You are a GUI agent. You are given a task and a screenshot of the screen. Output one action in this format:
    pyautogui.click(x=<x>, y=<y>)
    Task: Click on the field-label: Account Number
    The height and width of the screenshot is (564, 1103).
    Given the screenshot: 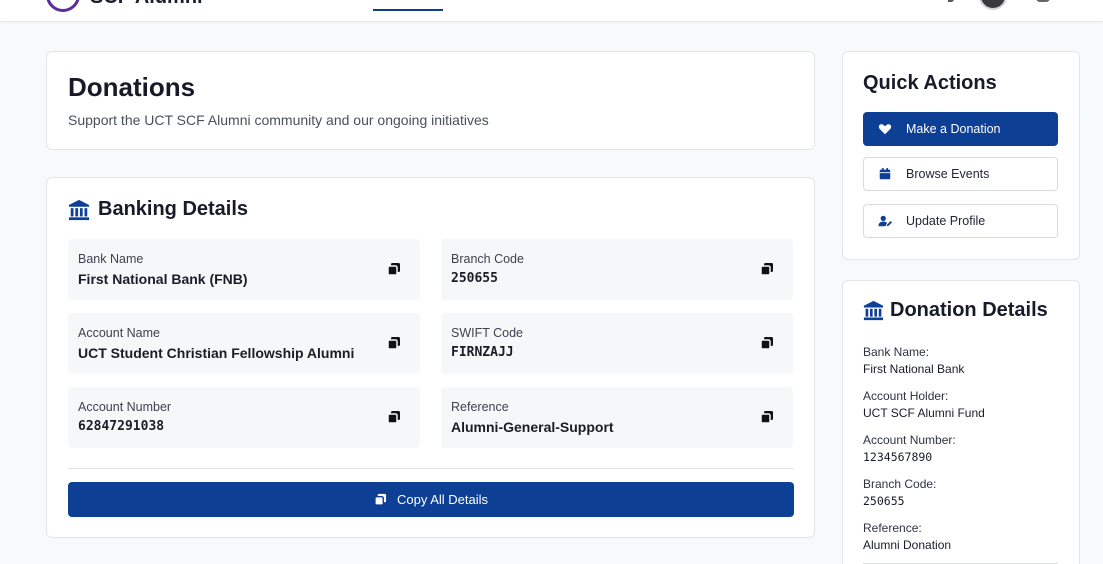 What is the action you would take?
    pyautogui.click(x=125, y=407)
    